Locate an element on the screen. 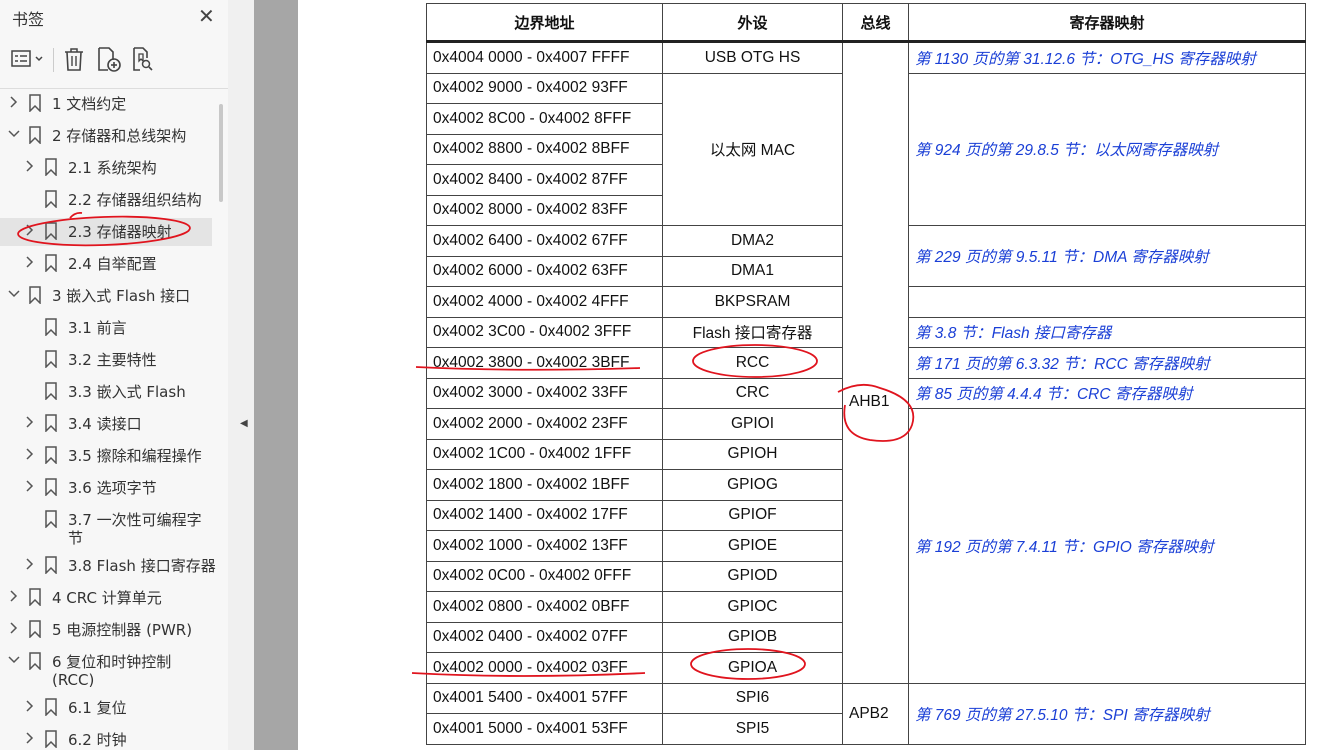 This screenshot has height=754, width=1339. register-map-link-cell: 第 192 页的第 7.4.11 节：GPIO 寄存器映射 is located at coordinates (1107, 546).